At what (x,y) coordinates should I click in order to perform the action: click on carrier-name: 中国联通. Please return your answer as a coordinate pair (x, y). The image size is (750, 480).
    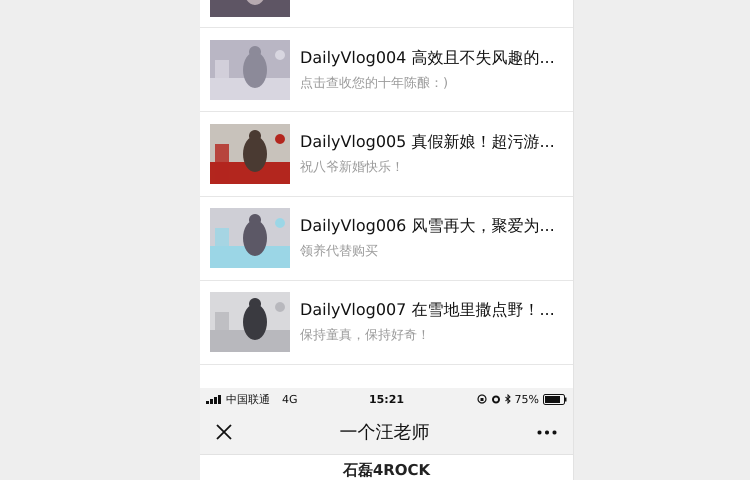
    Looking at the image, I should click on (248, 399).